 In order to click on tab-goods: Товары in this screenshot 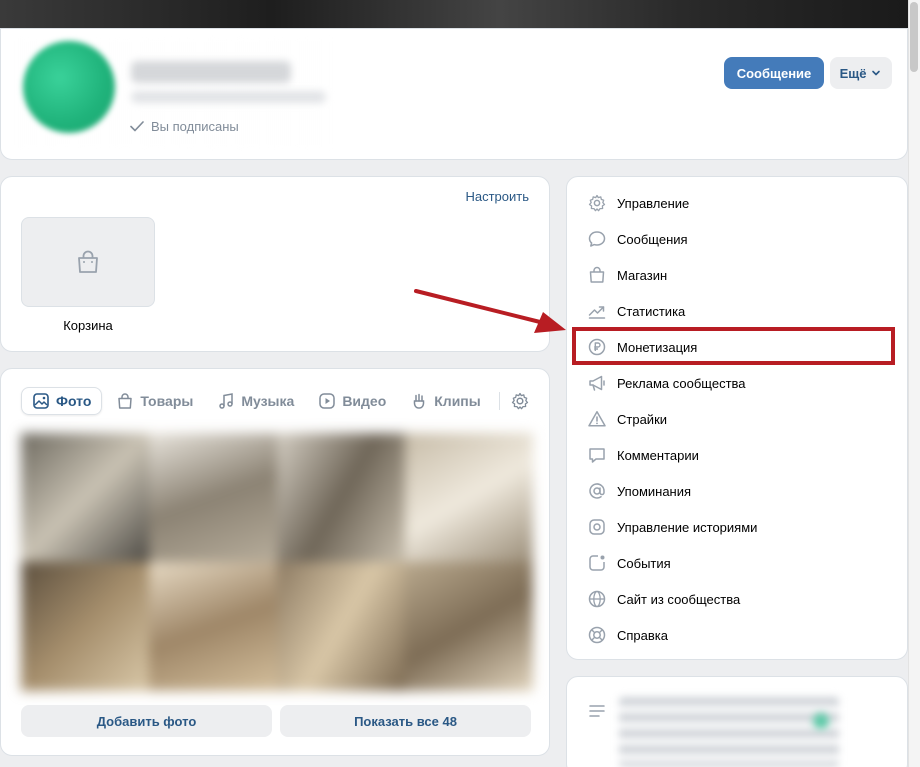, I will do `click(154, 401)`.